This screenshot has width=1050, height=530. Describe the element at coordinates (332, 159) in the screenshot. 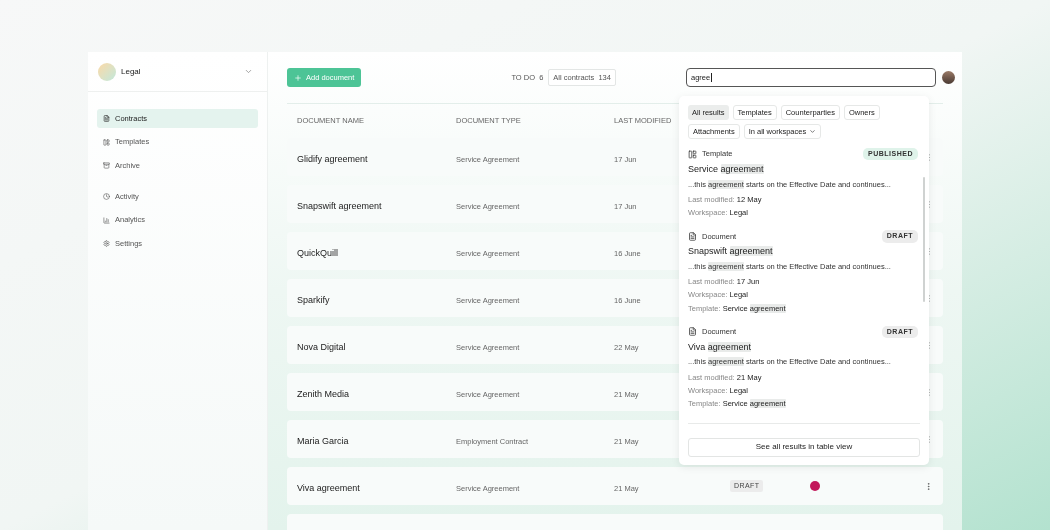

I see `document-name: Glidify agreement` at that location.